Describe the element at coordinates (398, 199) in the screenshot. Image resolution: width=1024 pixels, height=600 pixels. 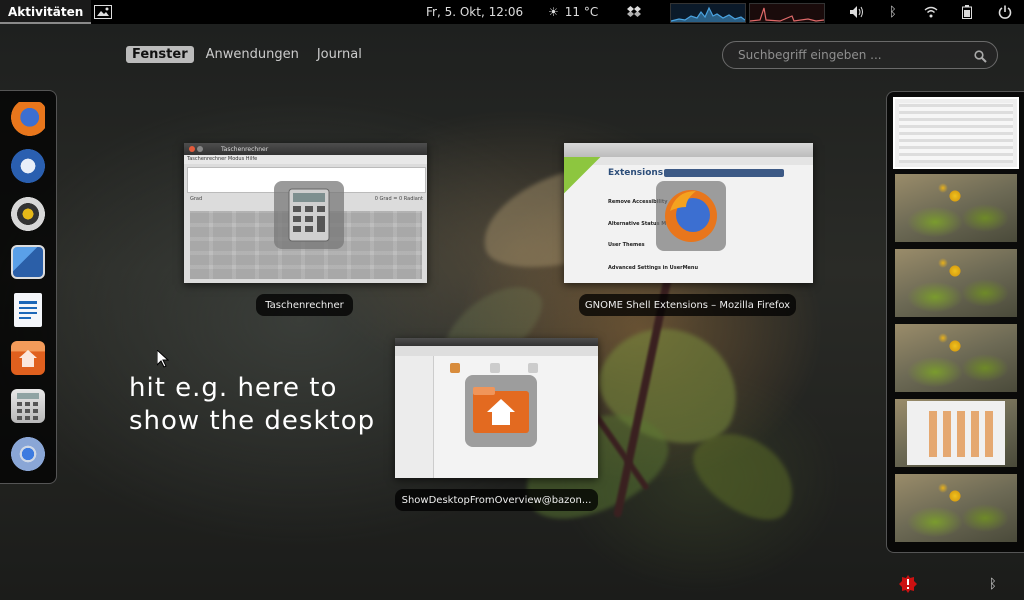
I see `calculator-status: 0 Grad = 0 Radiant` at that location.